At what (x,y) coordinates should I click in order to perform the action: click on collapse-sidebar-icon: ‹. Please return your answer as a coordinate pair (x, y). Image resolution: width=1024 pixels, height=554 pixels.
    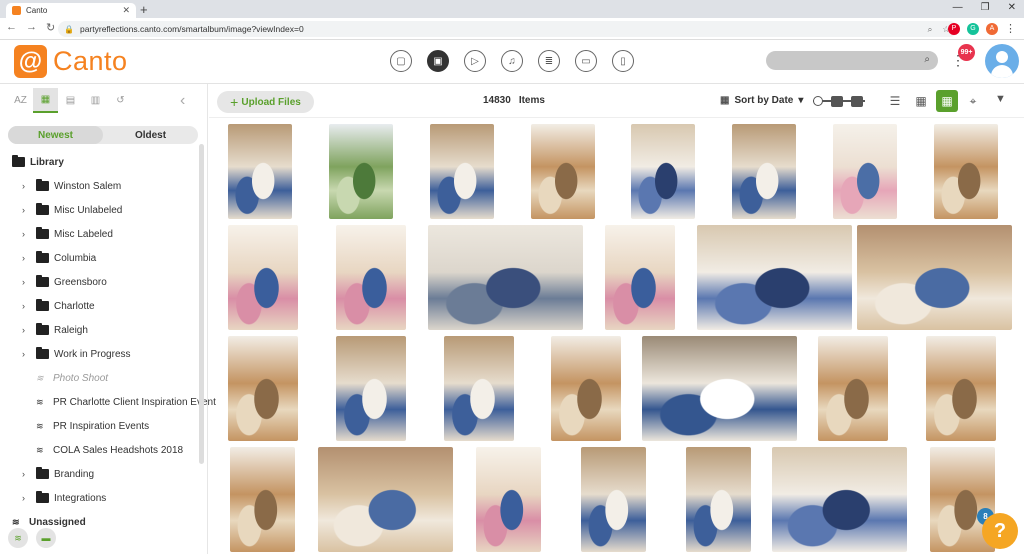
    Looking at the image, I should click on (182, 101).